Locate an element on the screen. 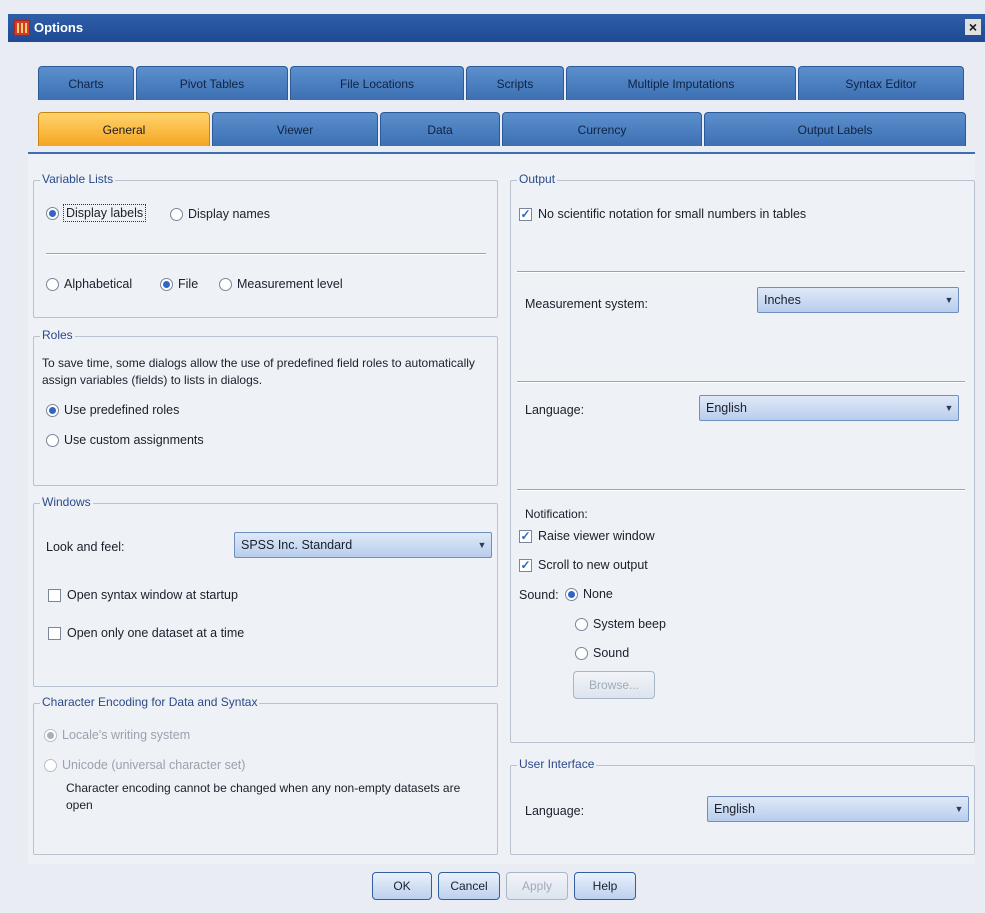  tab-data: Data is located at coordinates (440, 129).